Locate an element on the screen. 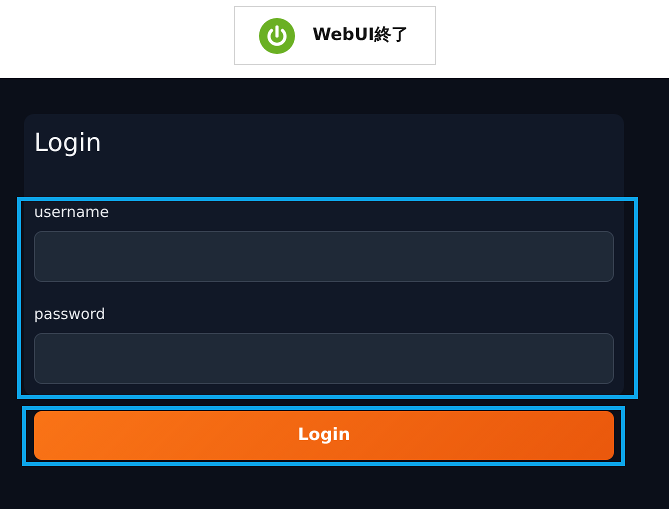  quit-button: WebUI終了 is located at coordinates (335, 35).